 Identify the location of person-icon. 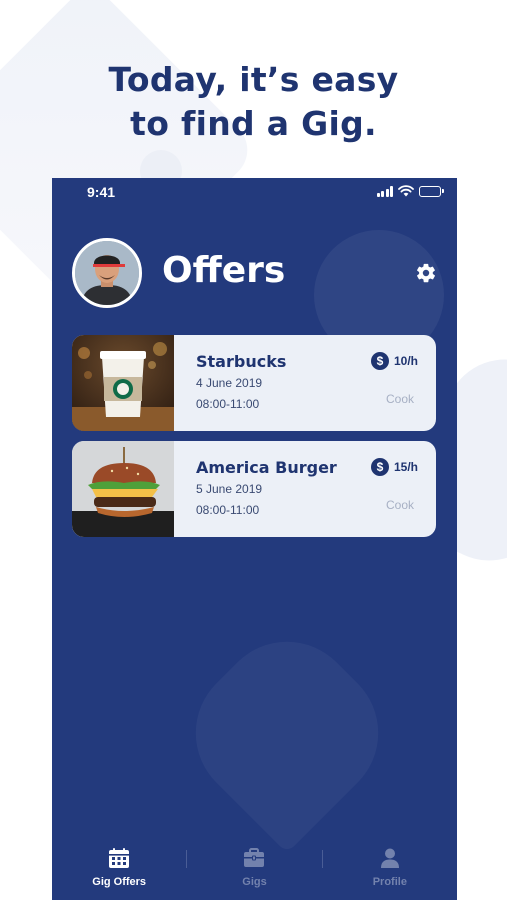
(389, 858).